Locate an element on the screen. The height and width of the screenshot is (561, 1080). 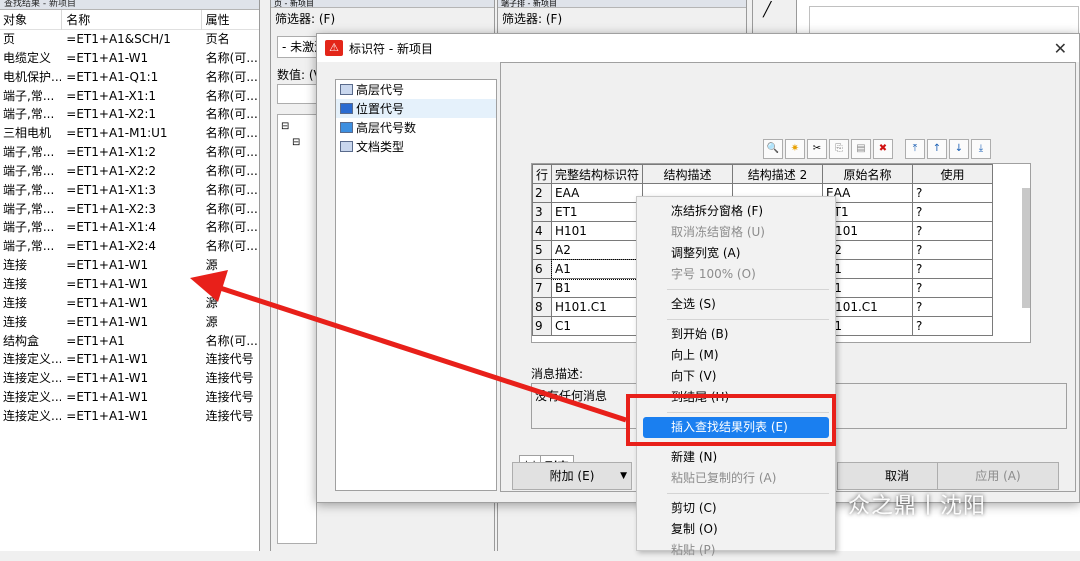
watermark: 众之鼎丨沈阳 is located at coordinates (917, 506).